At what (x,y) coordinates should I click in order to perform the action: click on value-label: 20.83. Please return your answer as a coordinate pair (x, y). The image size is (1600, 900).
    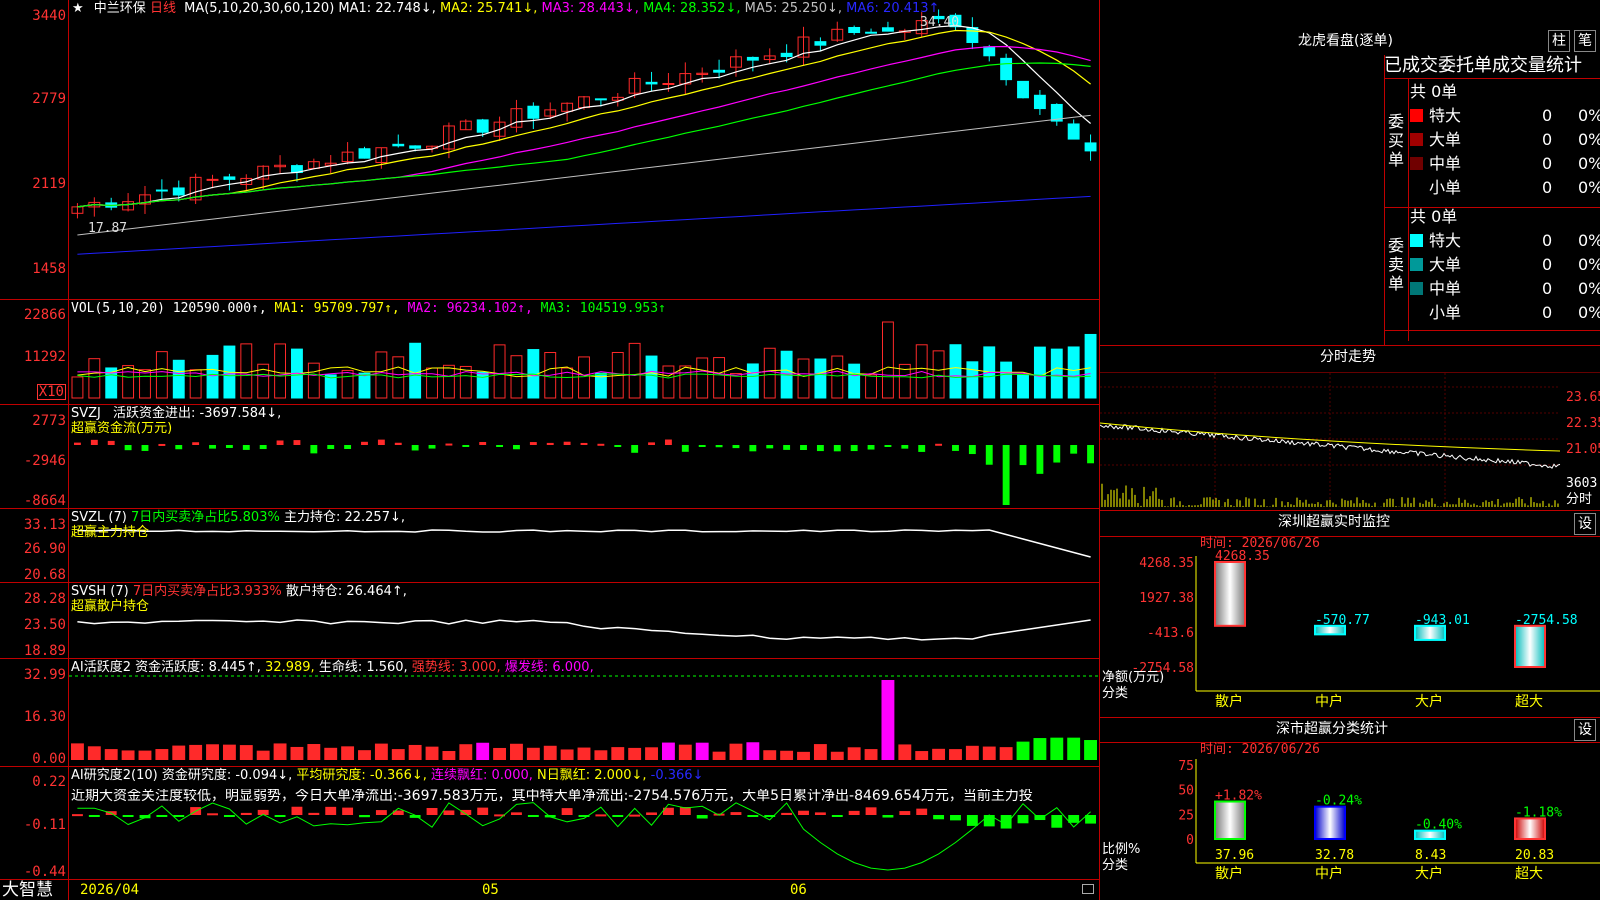
    Looking at the image, I should click on (1534, 855).